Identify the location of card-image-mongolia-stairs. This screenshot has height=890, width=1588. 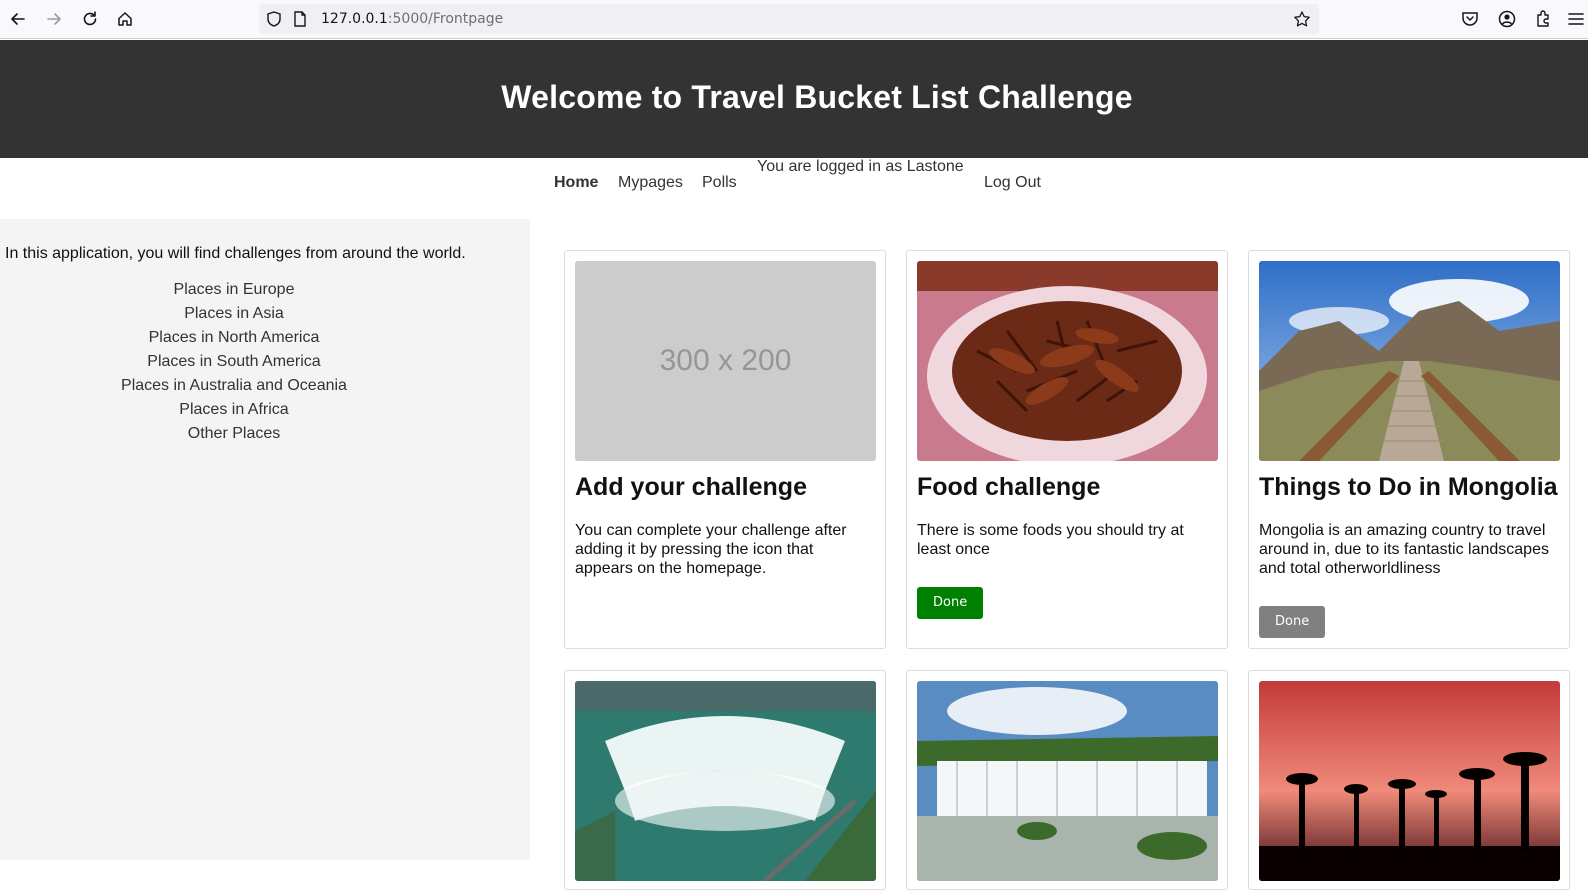
(1409, 361).